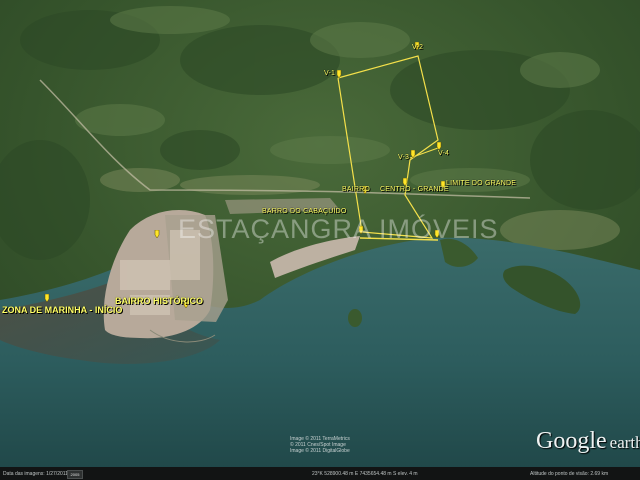 Image resolution: width=640 pixels, height=480 pixels. Describe the element at coordinates (320, 451) in the screenshot. I see `attribution-line: Image © 2011 DigitalGlobe` at that location.